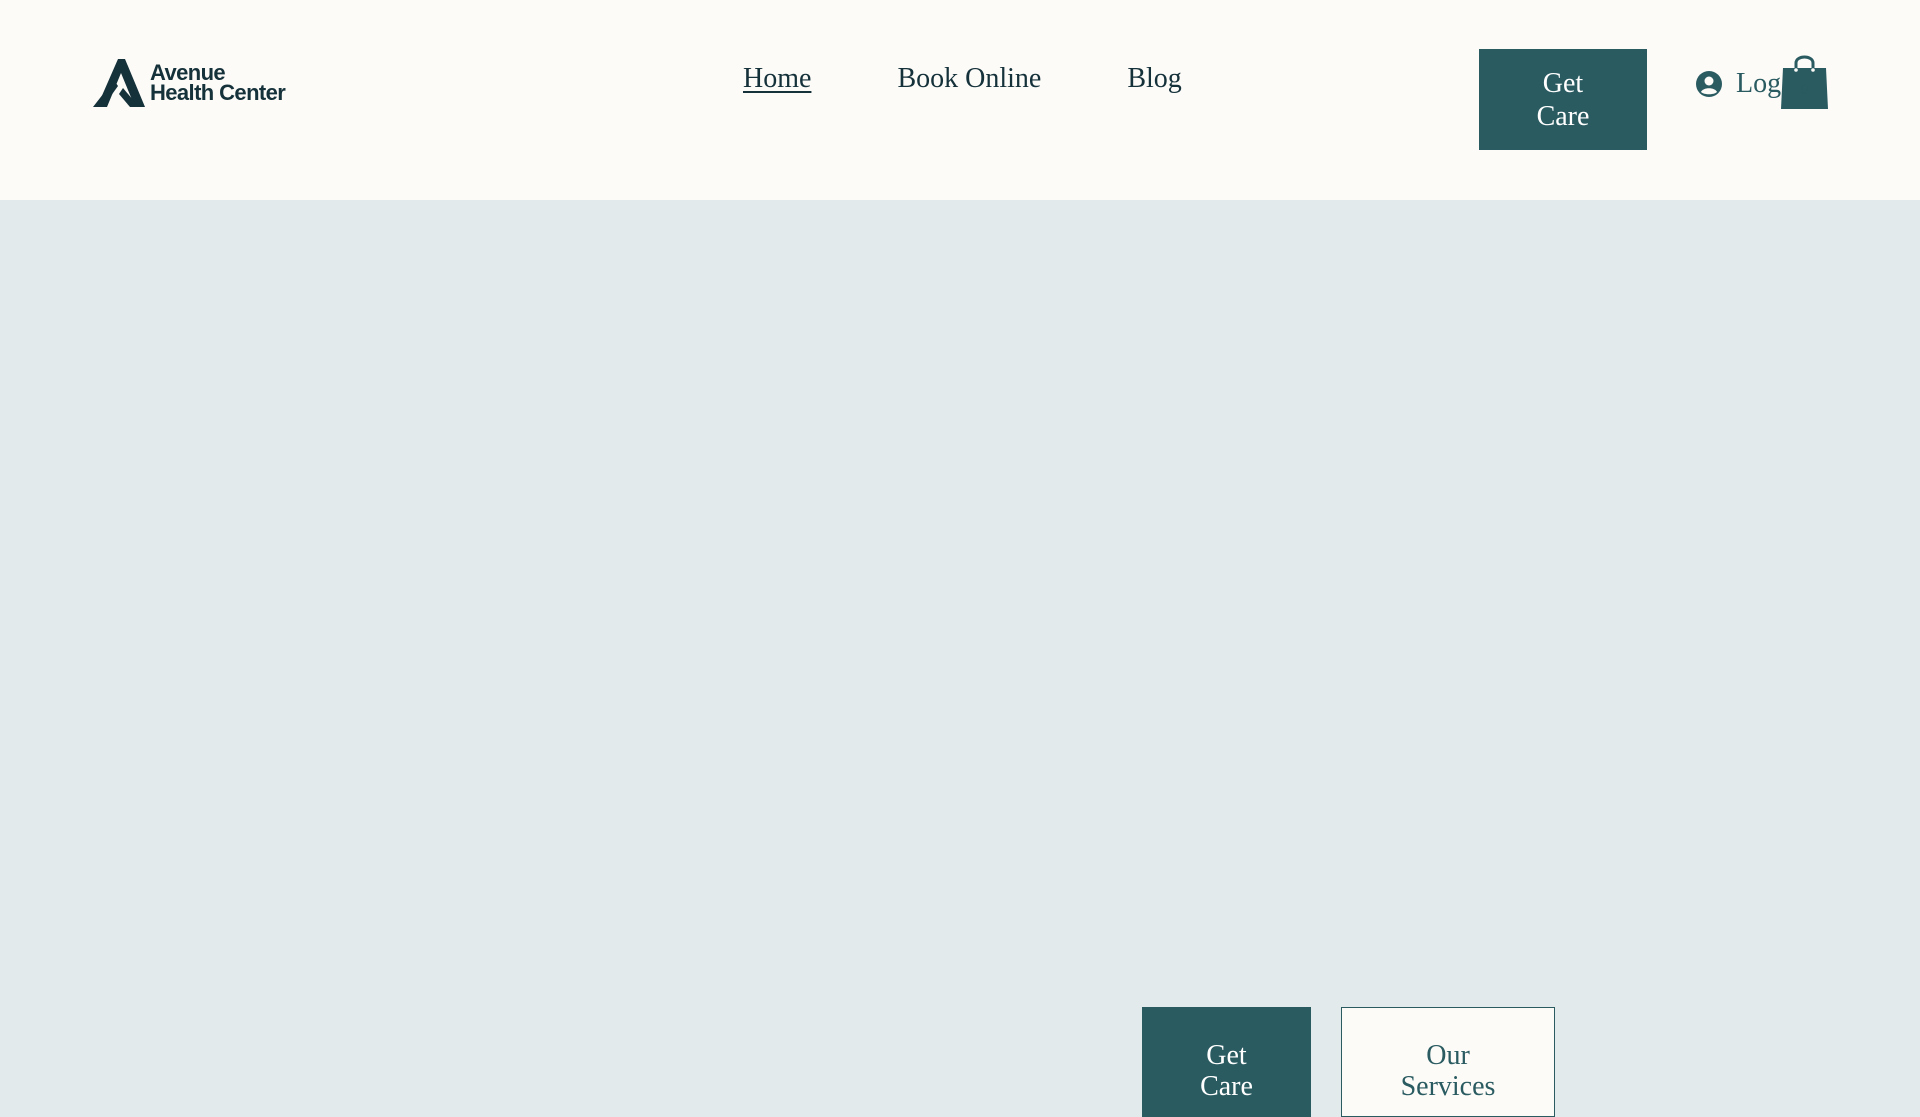  I want to click on main-nav: Home Book Online Blog, so click(962, 79).